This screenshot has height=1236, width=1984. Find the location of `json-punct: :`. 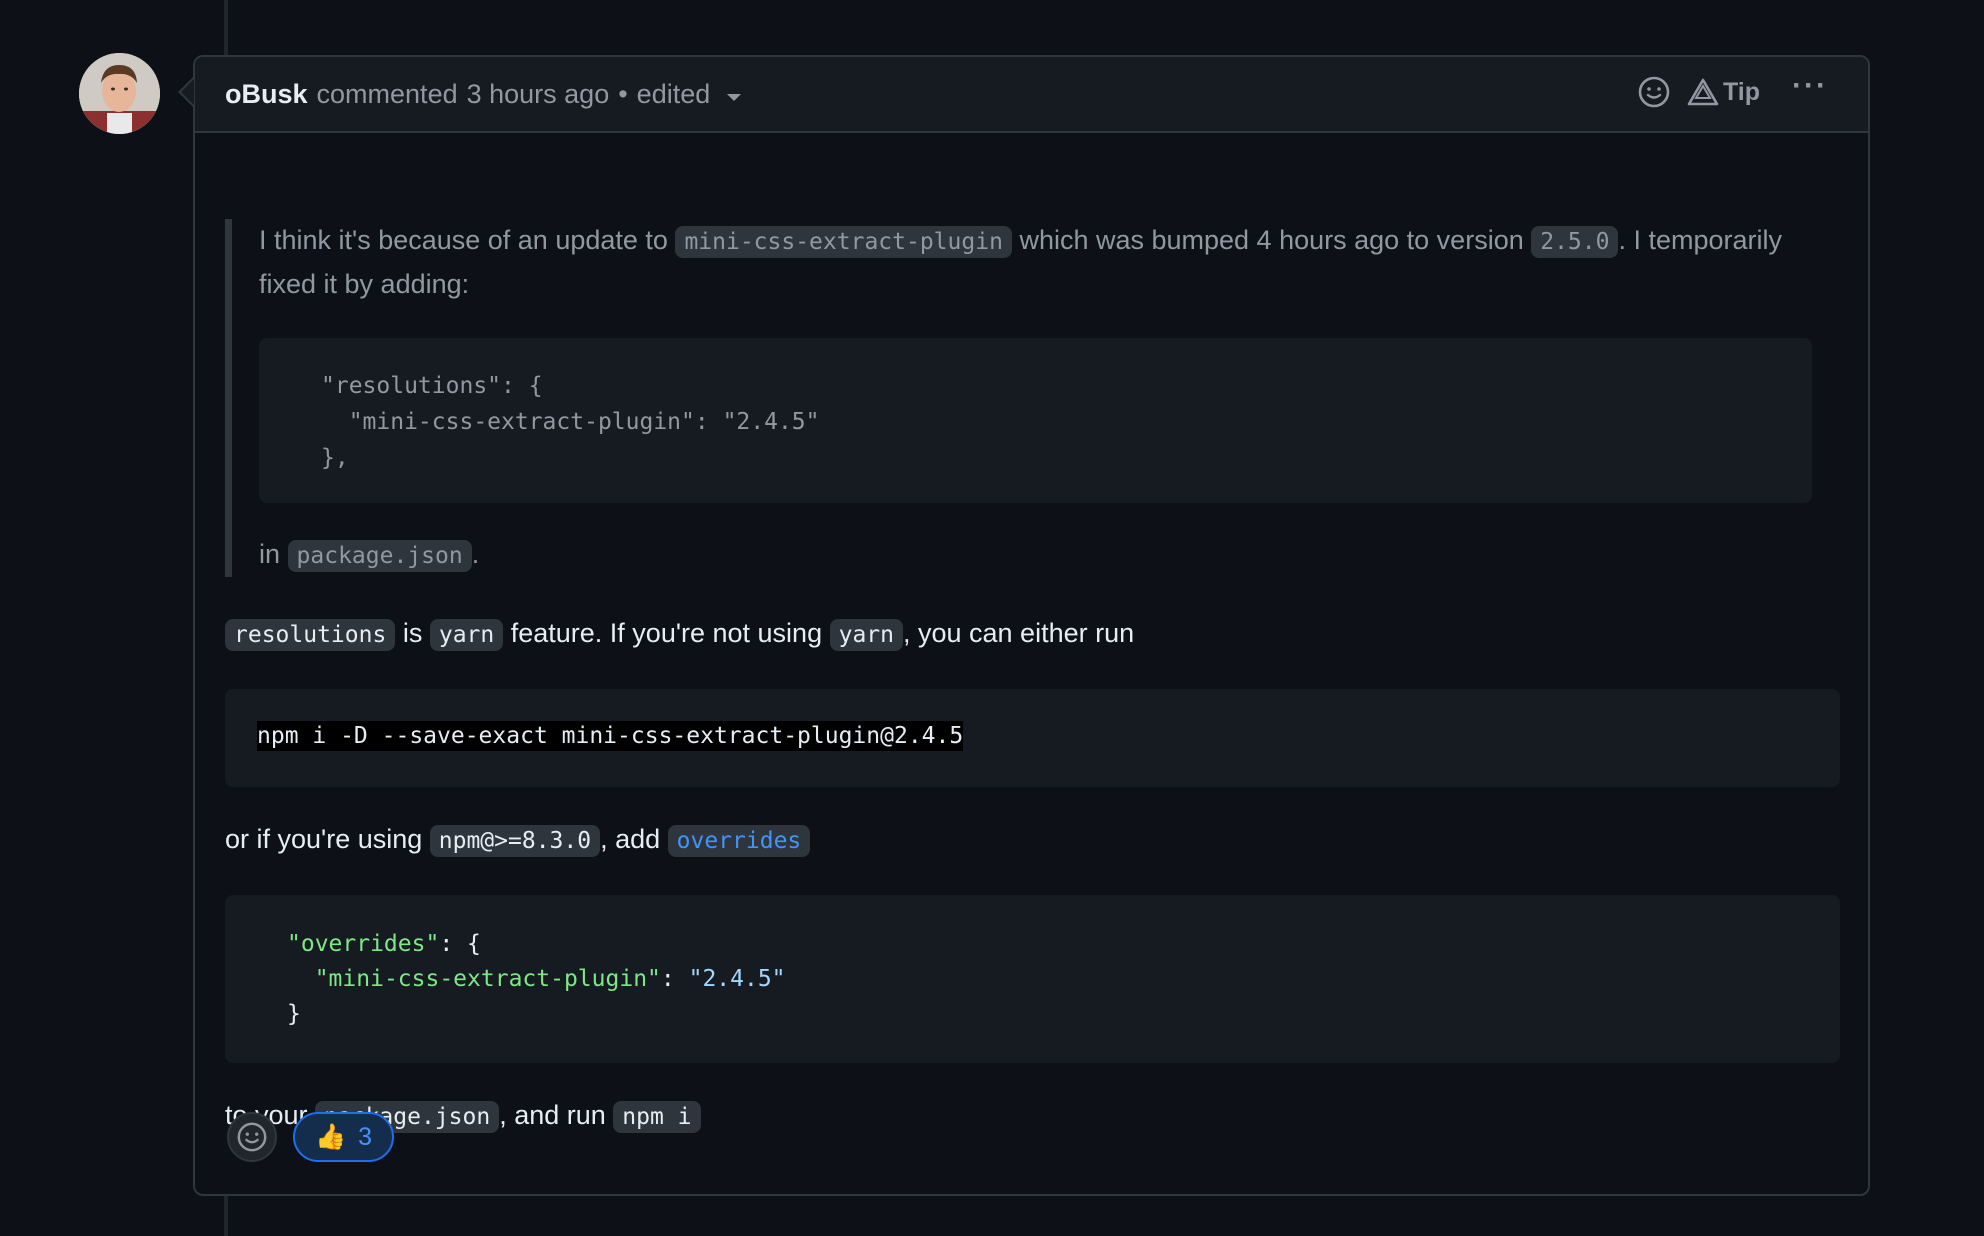

json-punct: : is located at coordinates (674, 979).